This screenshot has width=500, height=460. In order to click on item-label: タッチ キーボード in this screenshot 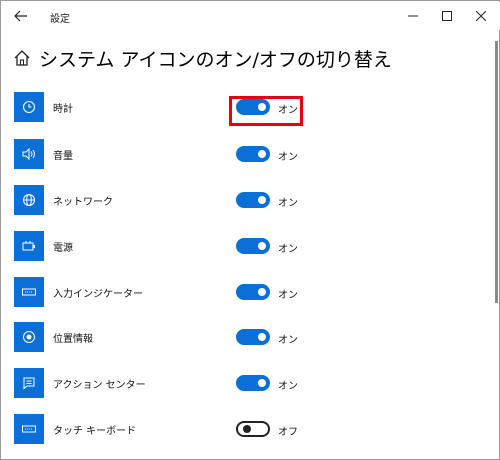, I will do `click(95, 431)`.